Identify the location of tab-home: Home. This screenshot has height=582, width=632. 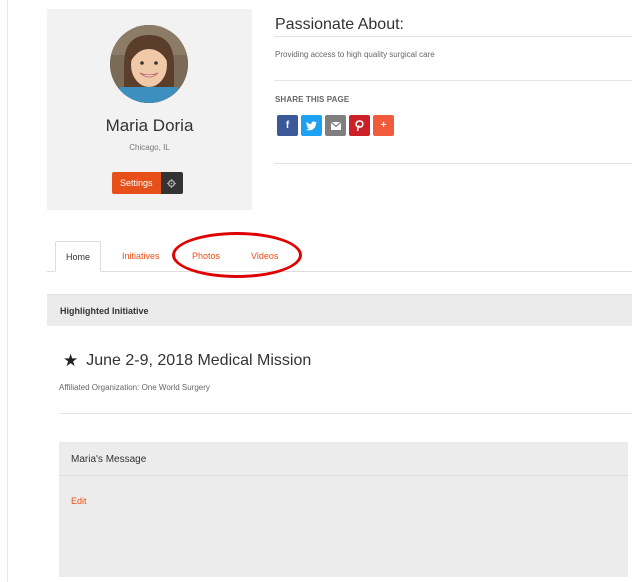
(78, 256).